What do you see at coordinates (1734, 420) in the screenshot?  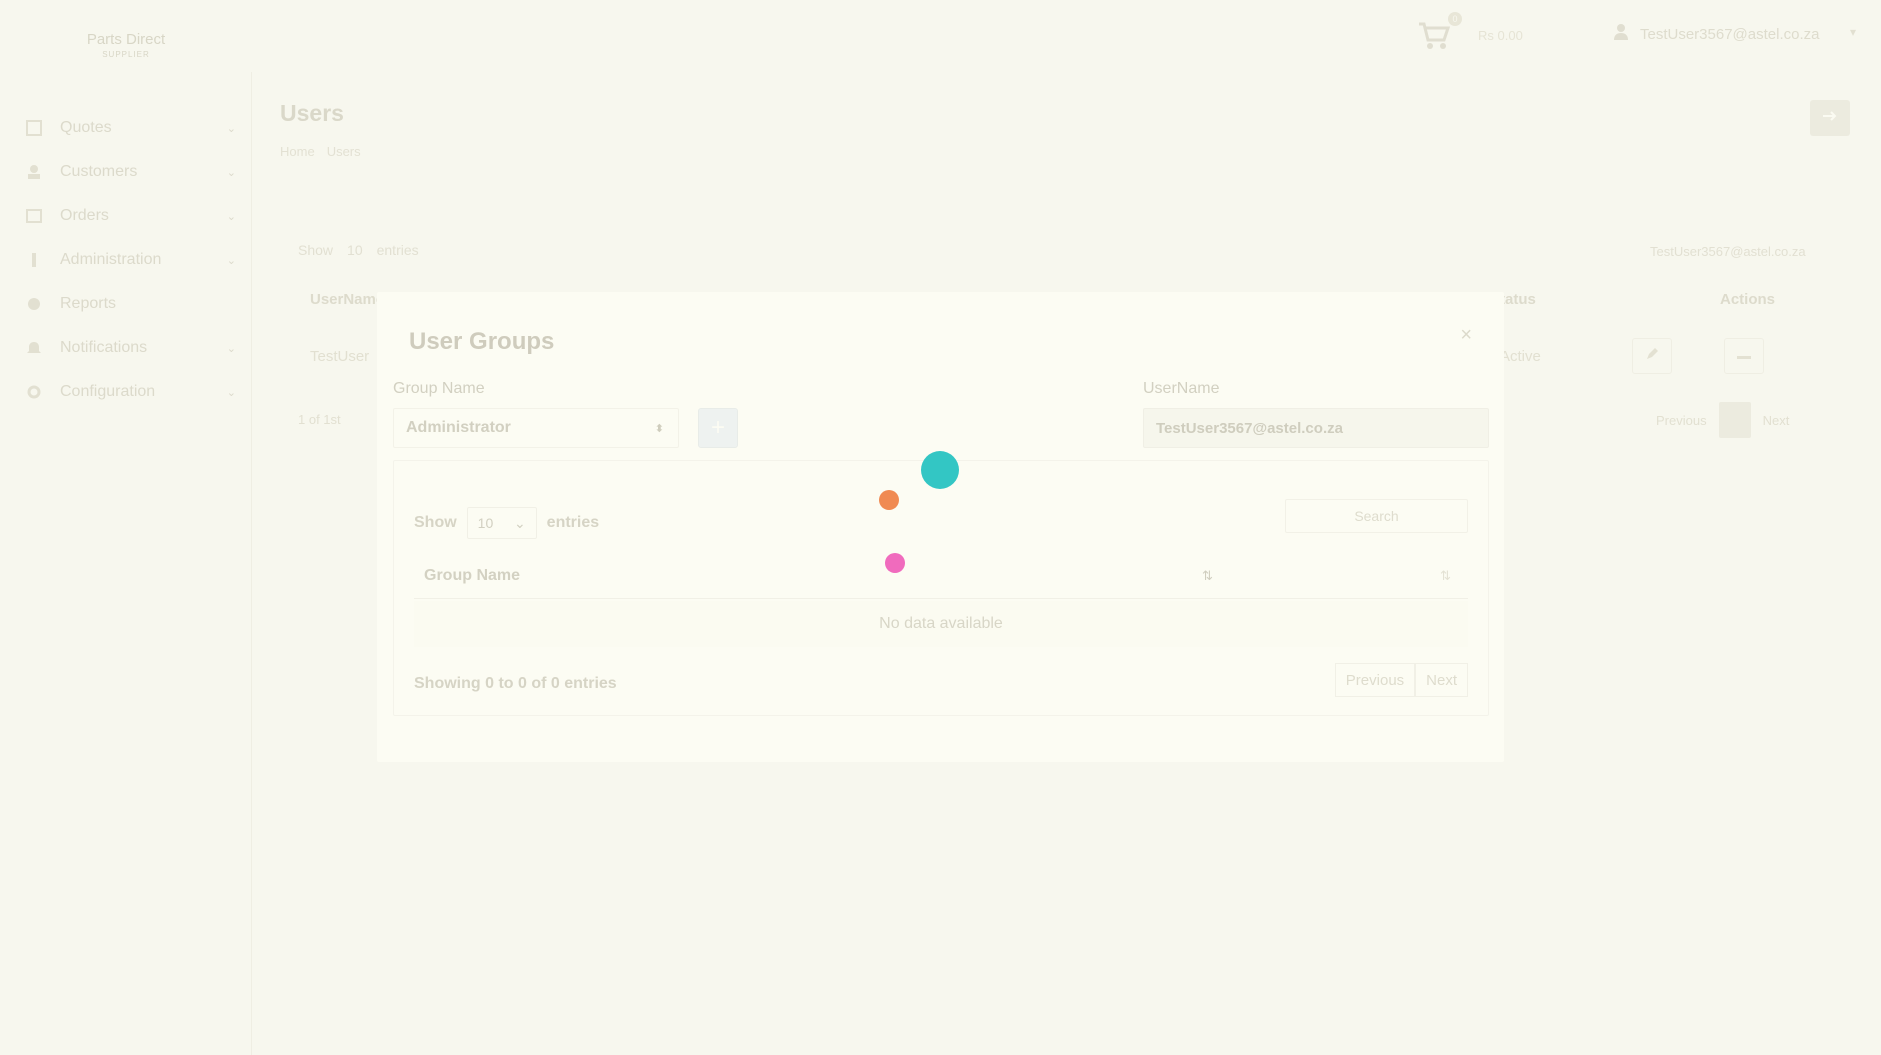 I see `users-page-1-button` at bounding box center [1734, 420].